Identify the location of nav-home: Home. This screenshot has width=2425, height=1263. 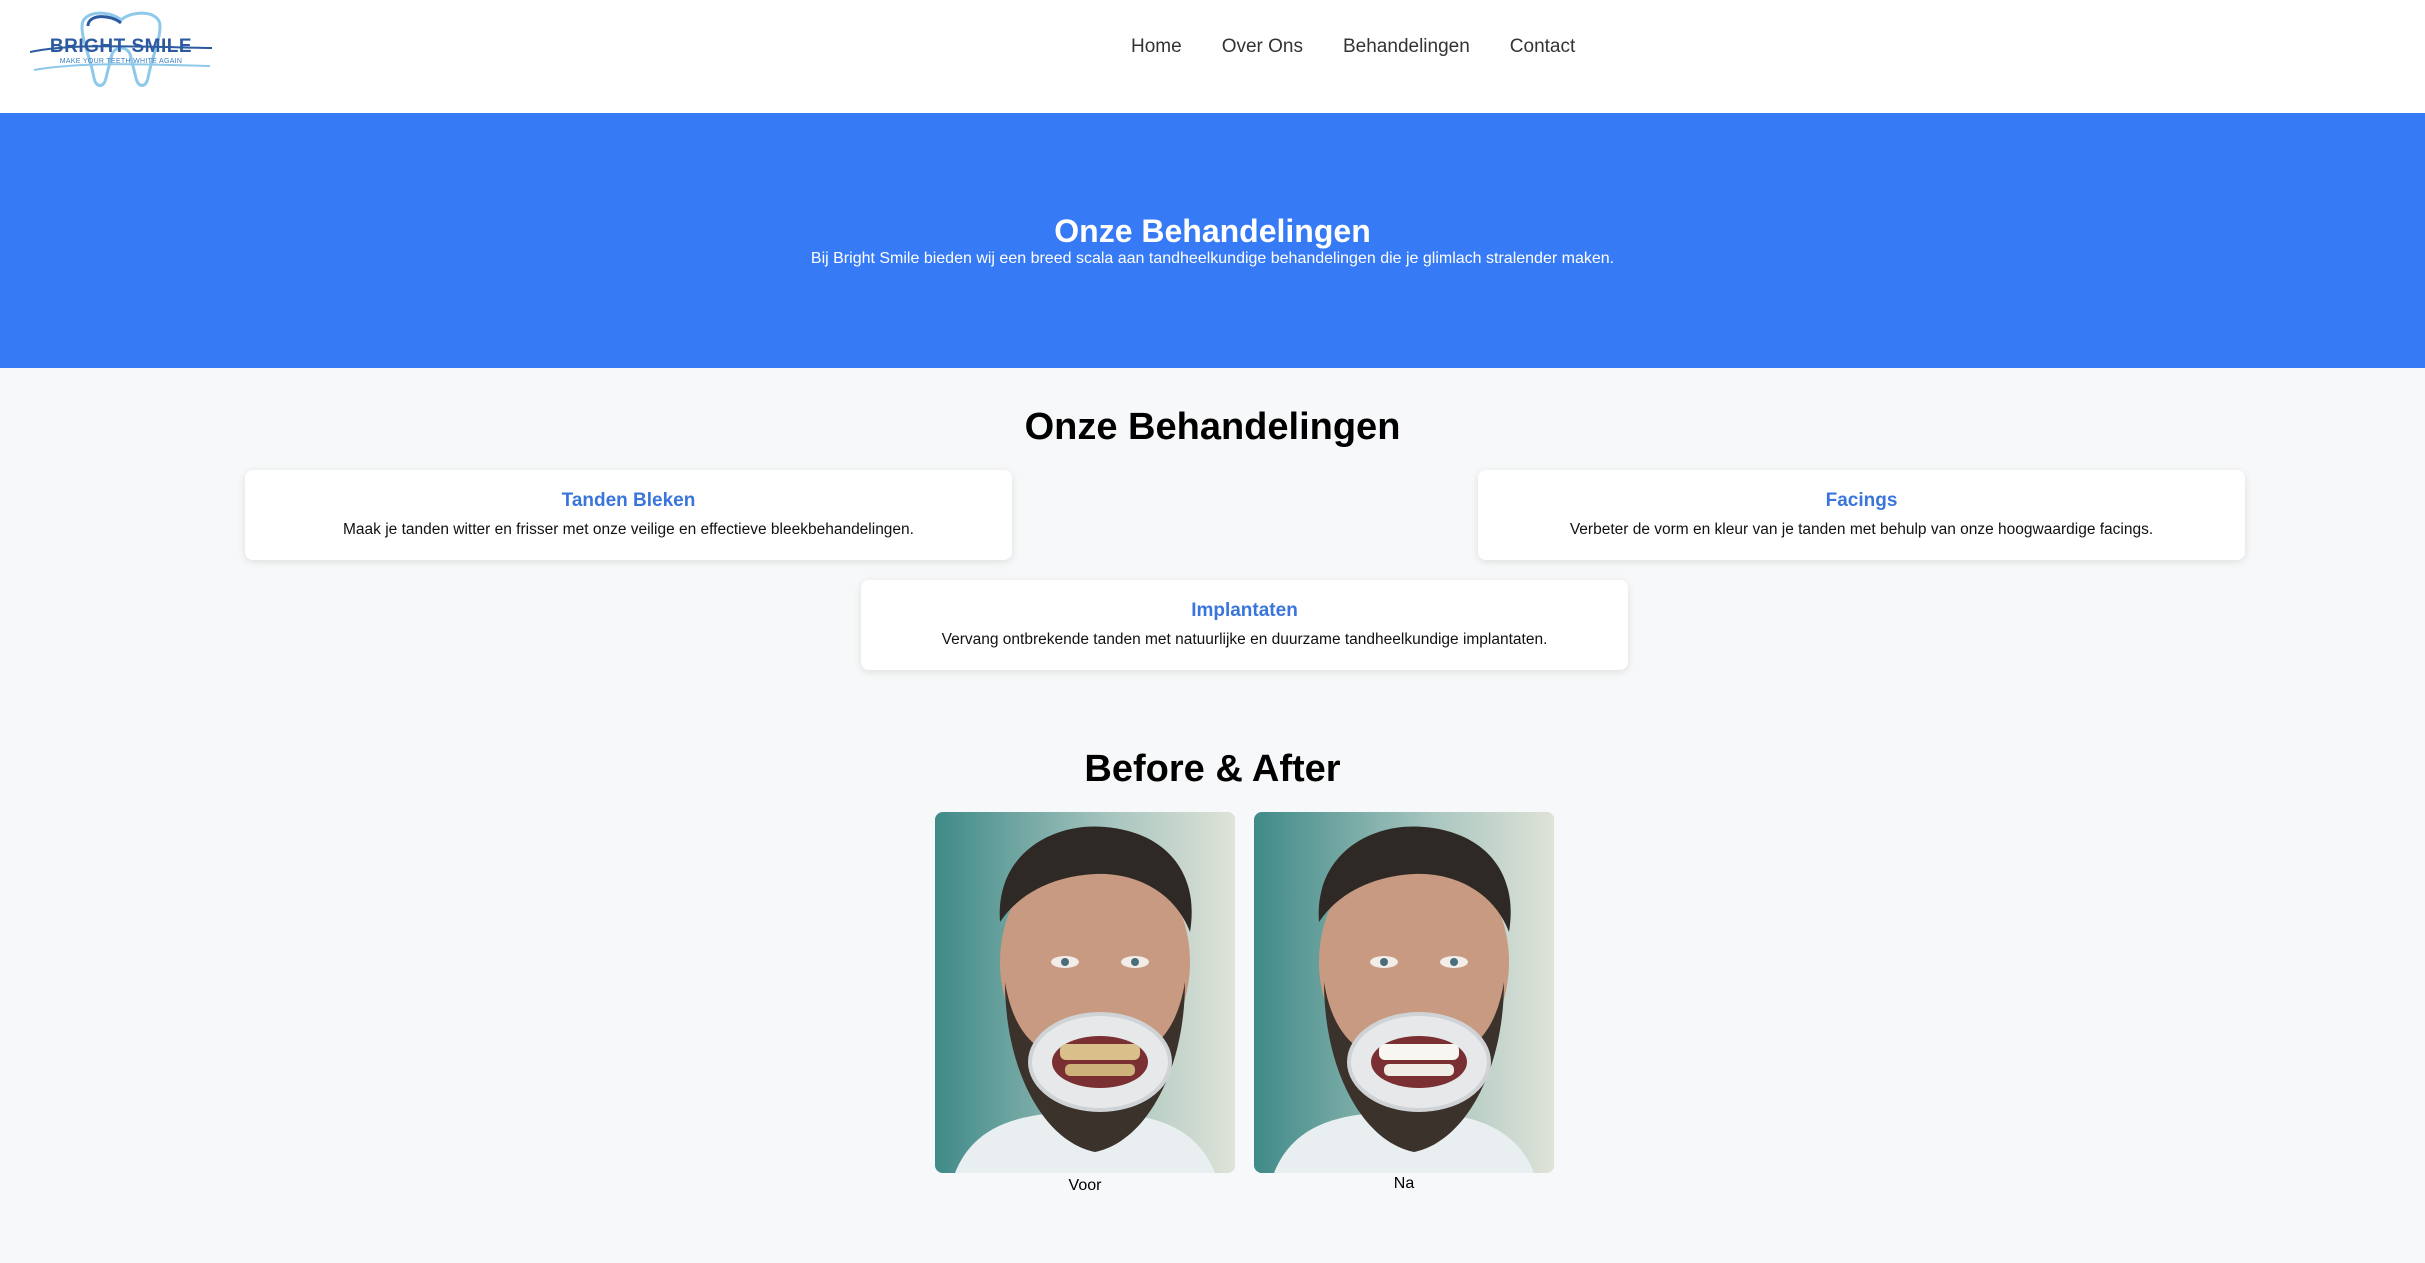
(1156, 47).